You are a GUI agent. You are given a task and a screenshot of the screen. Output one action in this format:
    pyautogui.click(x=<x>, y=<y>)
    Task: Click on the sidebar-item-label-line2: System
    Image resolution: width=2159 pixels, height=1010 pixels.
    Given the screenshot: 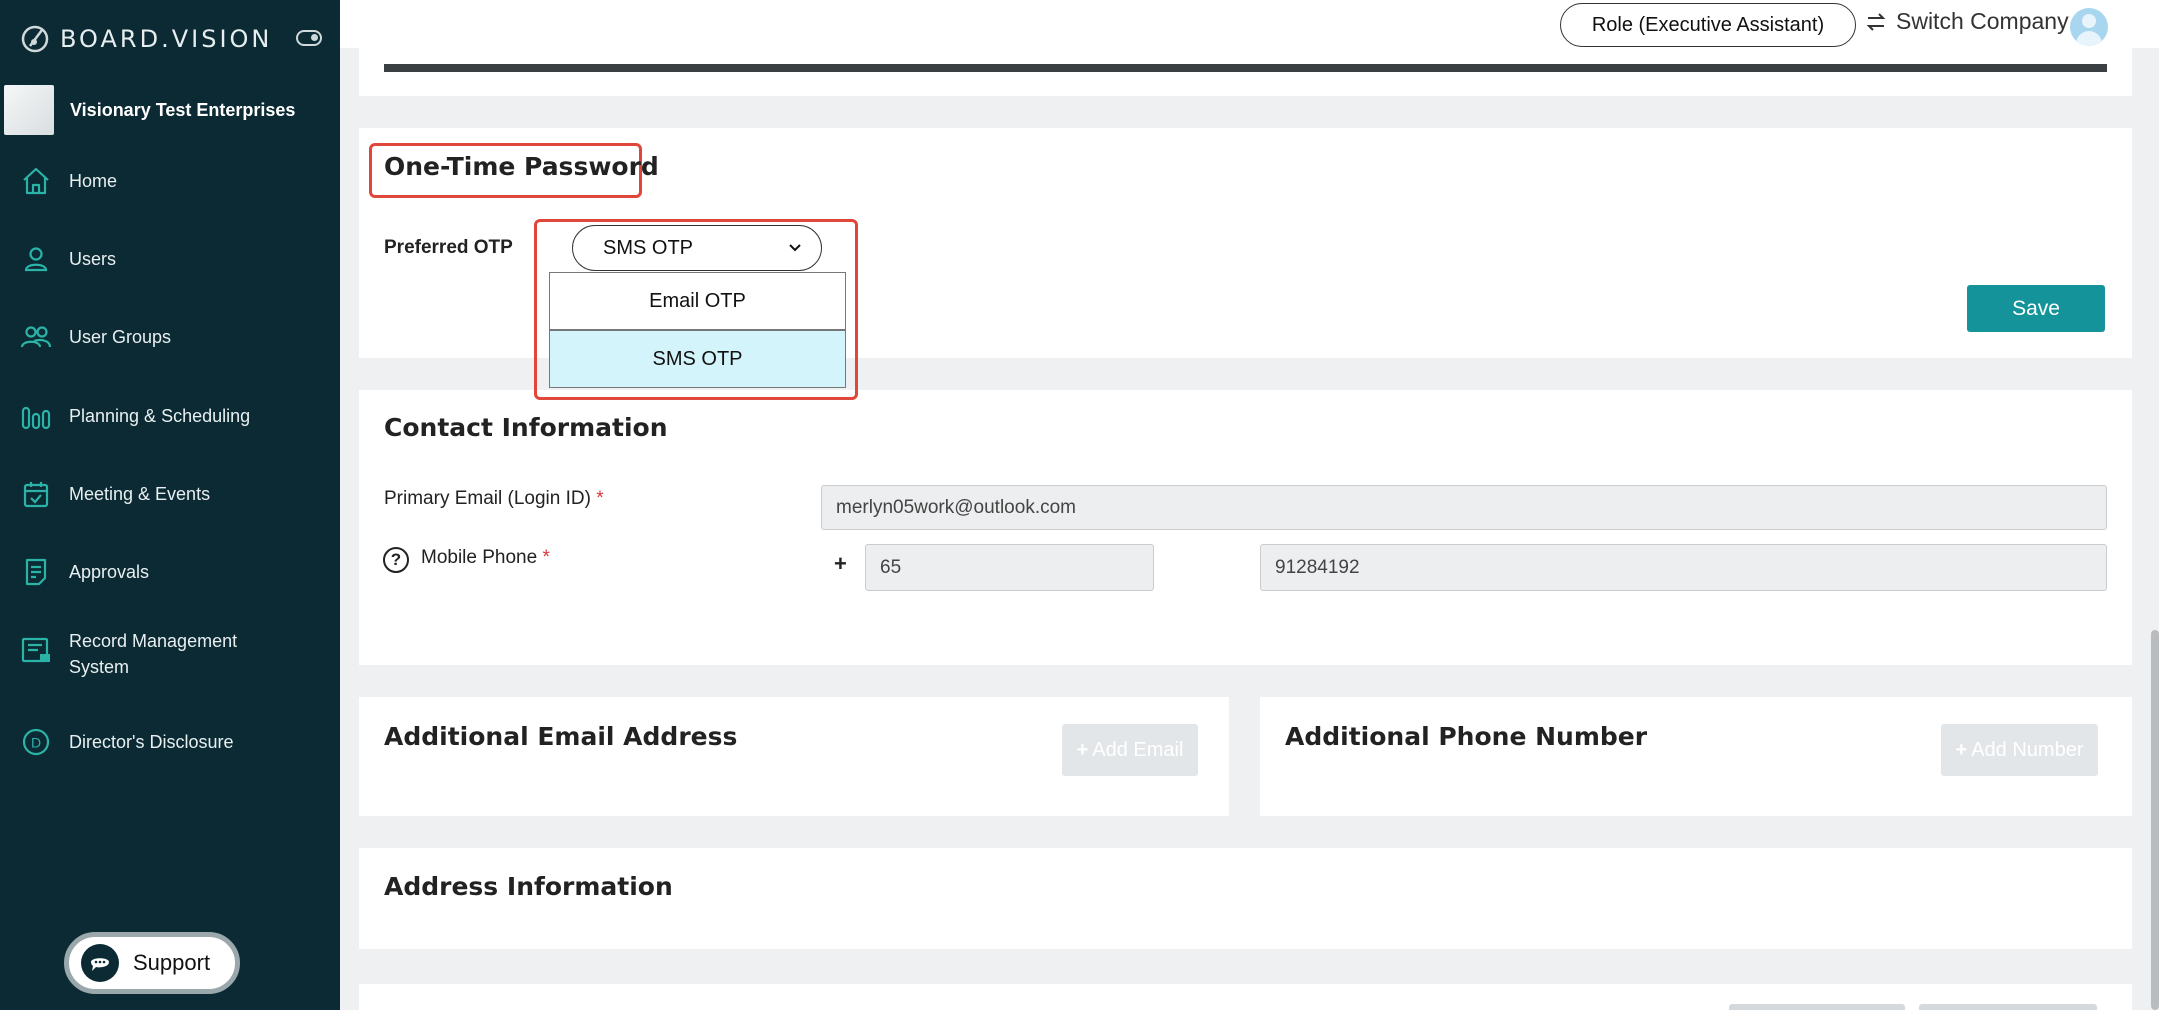 What is the action you would take?
    pyautogui.click(x=99, y=667)
    